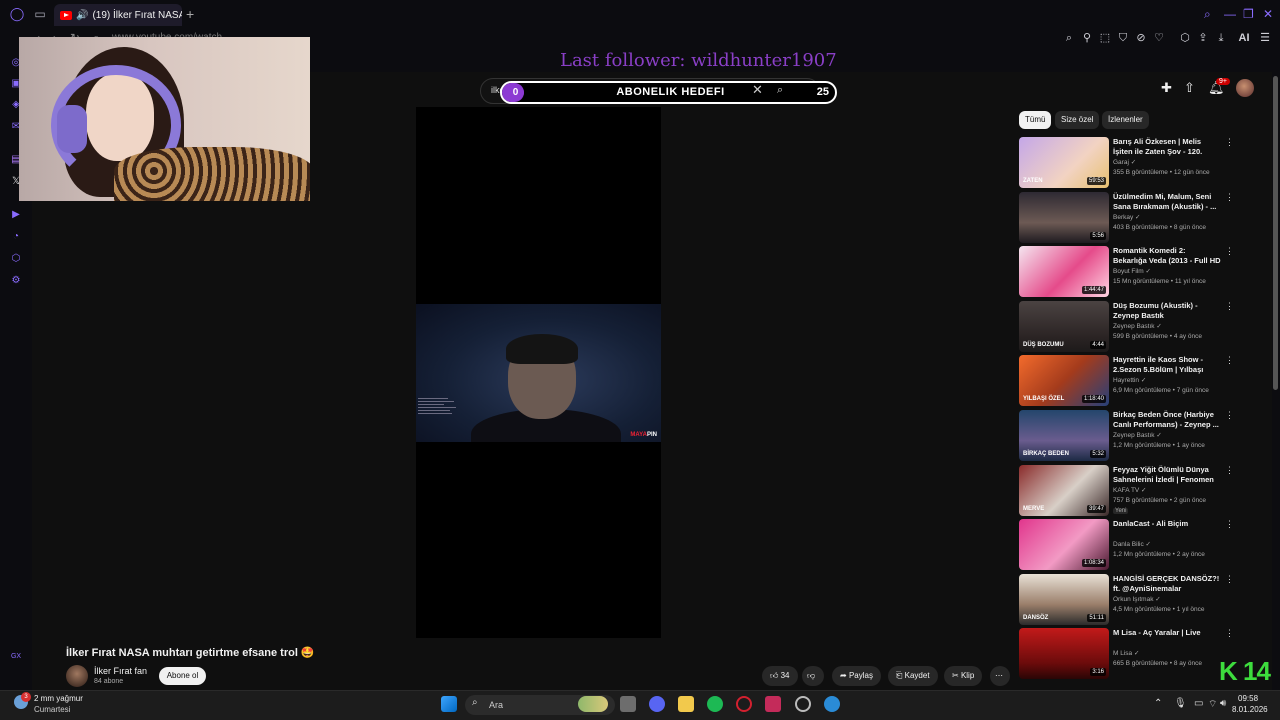 This screenshot has width=1280, height=720. I want to click on recommendation-thumbnail: YILBAŞI ÖZEL 1:18:40, so click(1064, 381).